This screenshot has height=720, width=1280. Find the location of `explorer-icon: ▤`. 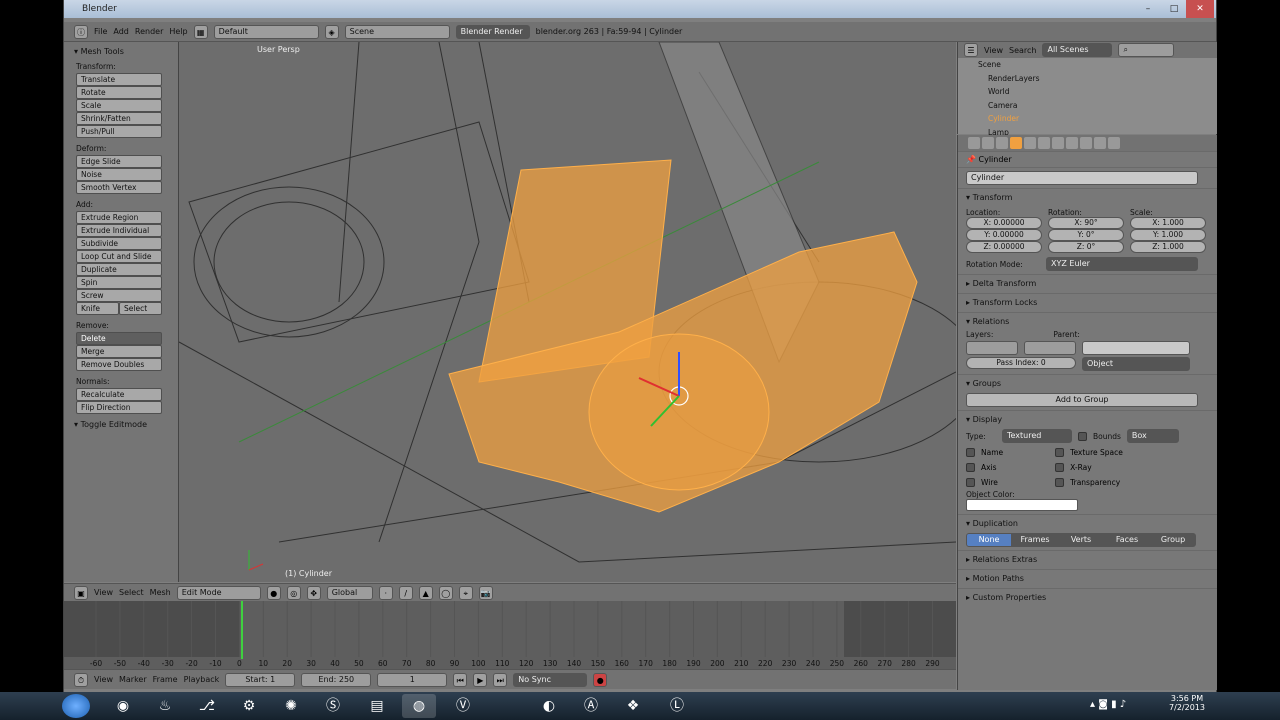

explorer-icon: ▤ is located at coordinates (377, 706).